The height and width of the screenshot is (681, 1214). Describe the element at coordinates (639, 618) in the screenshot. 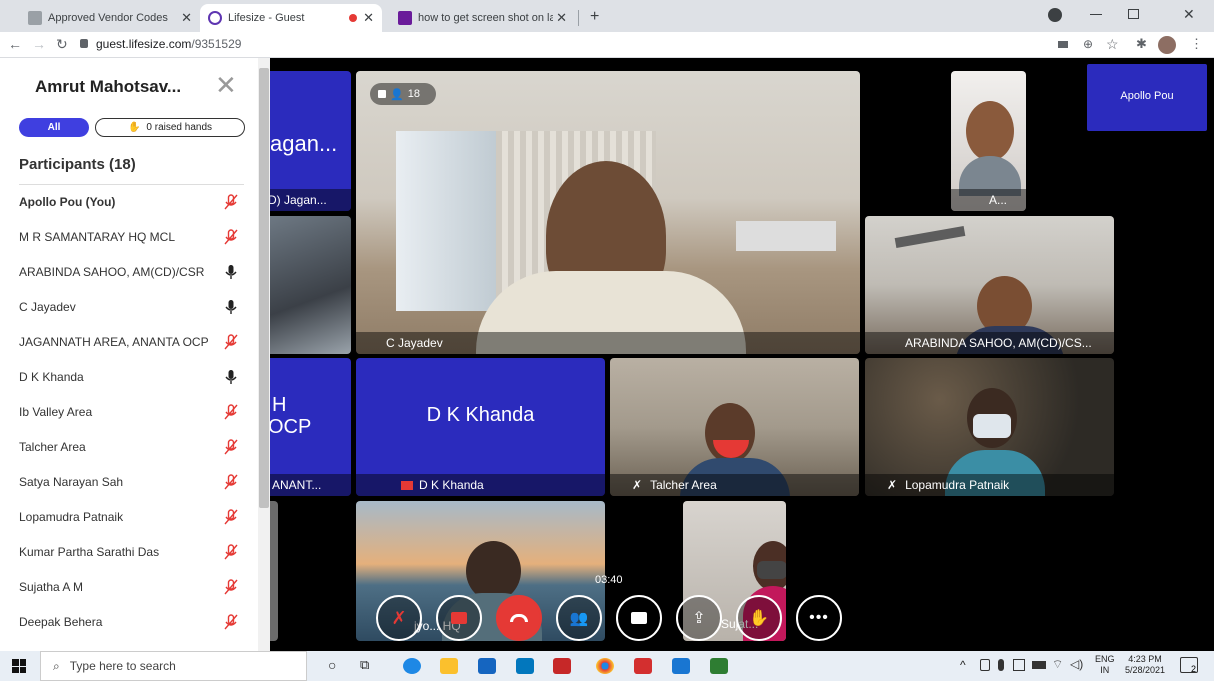

I see `chat-button` at that location.